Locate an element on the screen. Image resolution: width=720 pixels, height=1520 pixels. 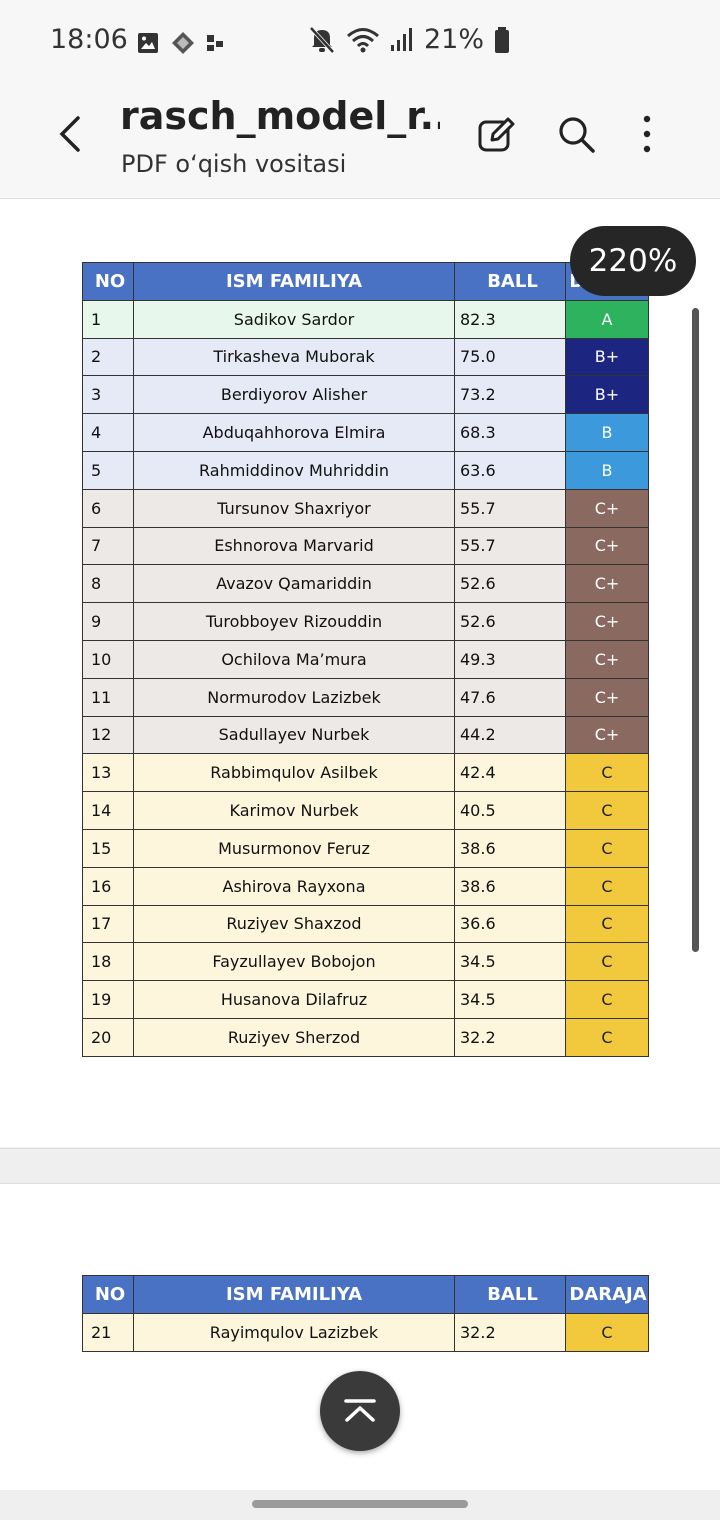
document-subtitle: PDF o‘qish vositasi is located at coordinates (234, 164).